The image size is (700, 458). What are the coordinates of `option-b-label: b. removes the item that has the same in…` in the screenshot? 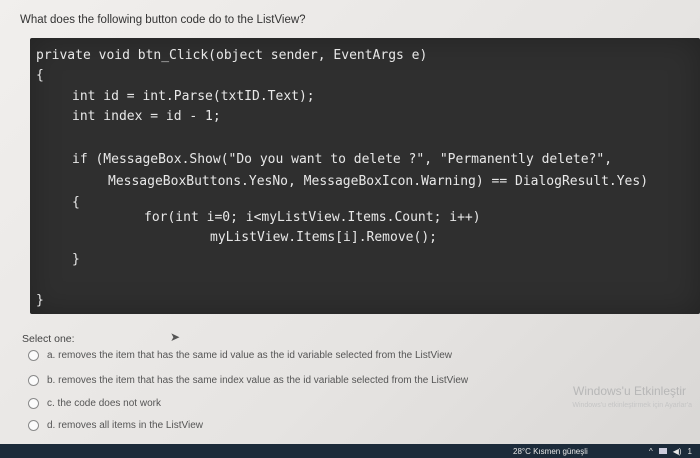 It's located at (258, 380).